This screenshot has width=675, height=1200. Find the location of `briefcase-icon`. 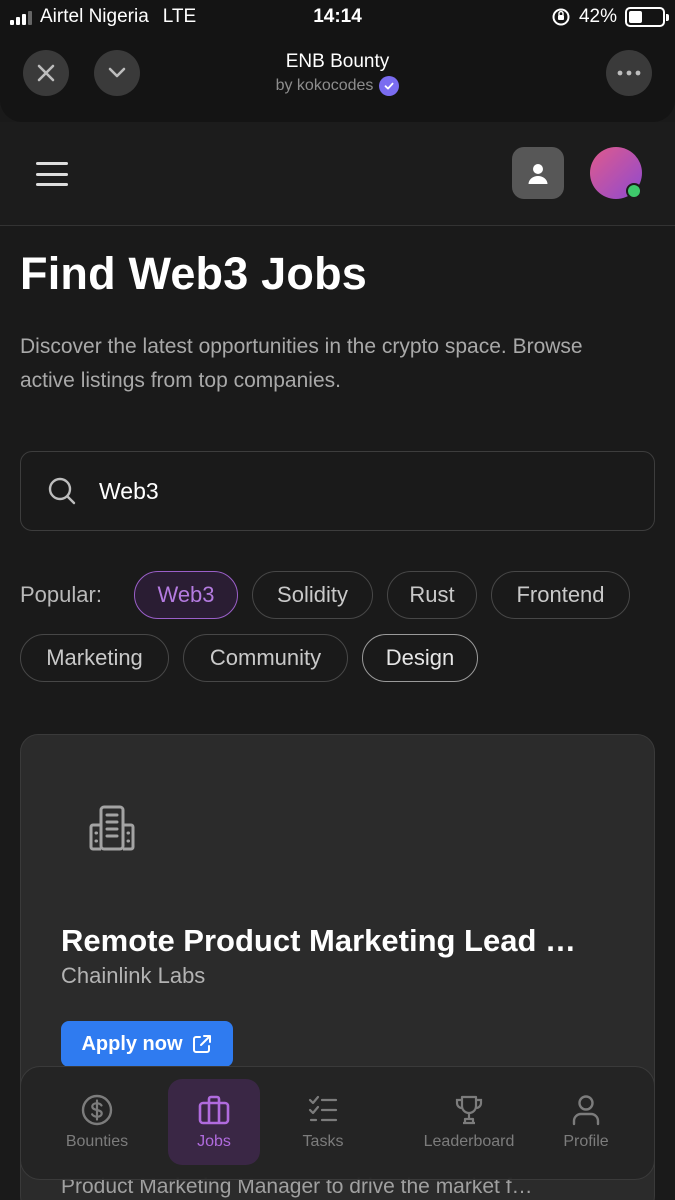

briefcase-icon is located at coordinates (214, 1110).